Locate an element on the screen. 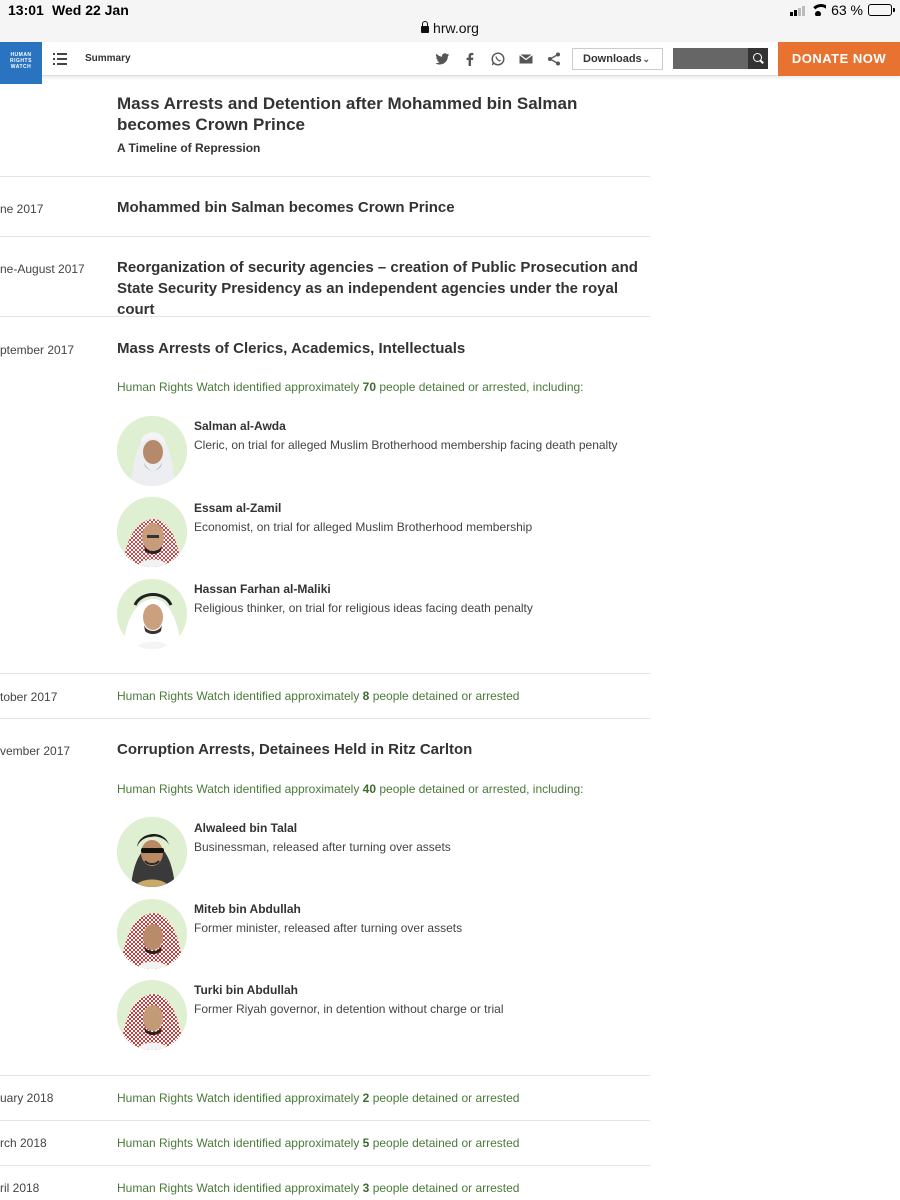 The image size is (900, 1200). timeline-date: rch 2018 is located at coordinates (23, 1143).